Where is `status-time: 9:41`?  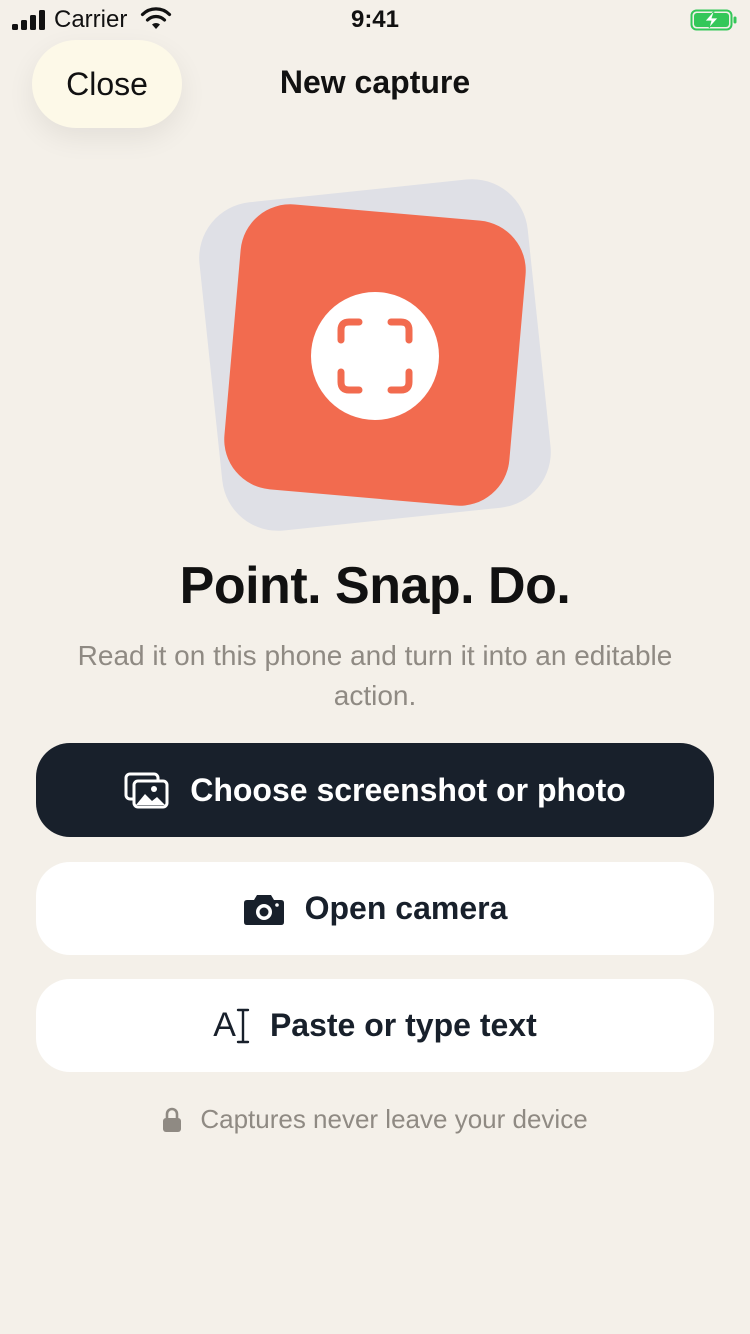
status-time: 9:41 is located at coordinates (375, 19).